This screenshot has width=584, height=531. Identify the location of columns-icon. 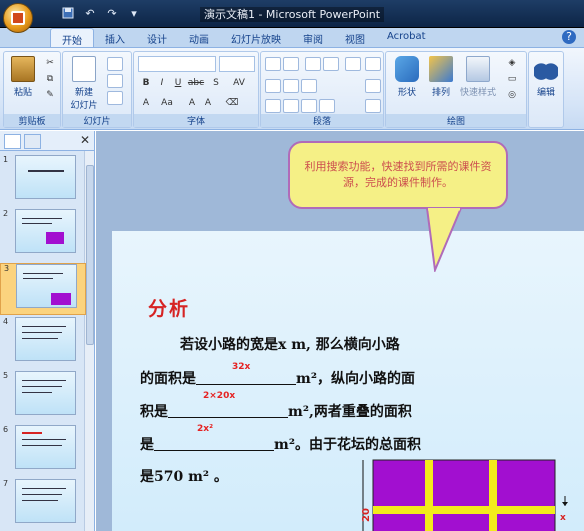
(309, 106).